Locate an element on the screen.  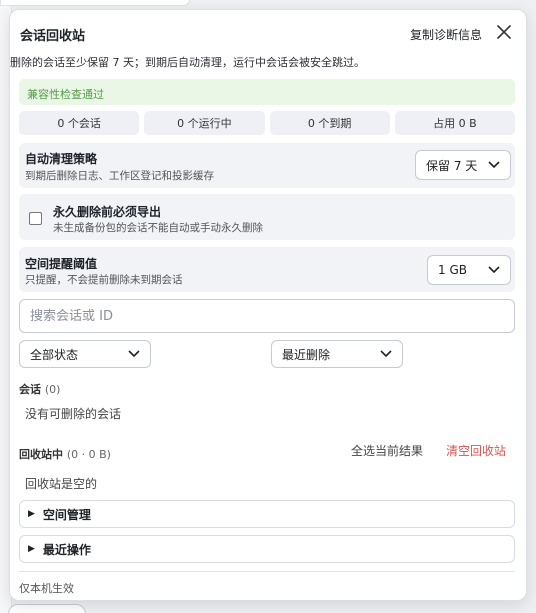
stat-expired: 0 个到期 is located at coordinates (329, 123).